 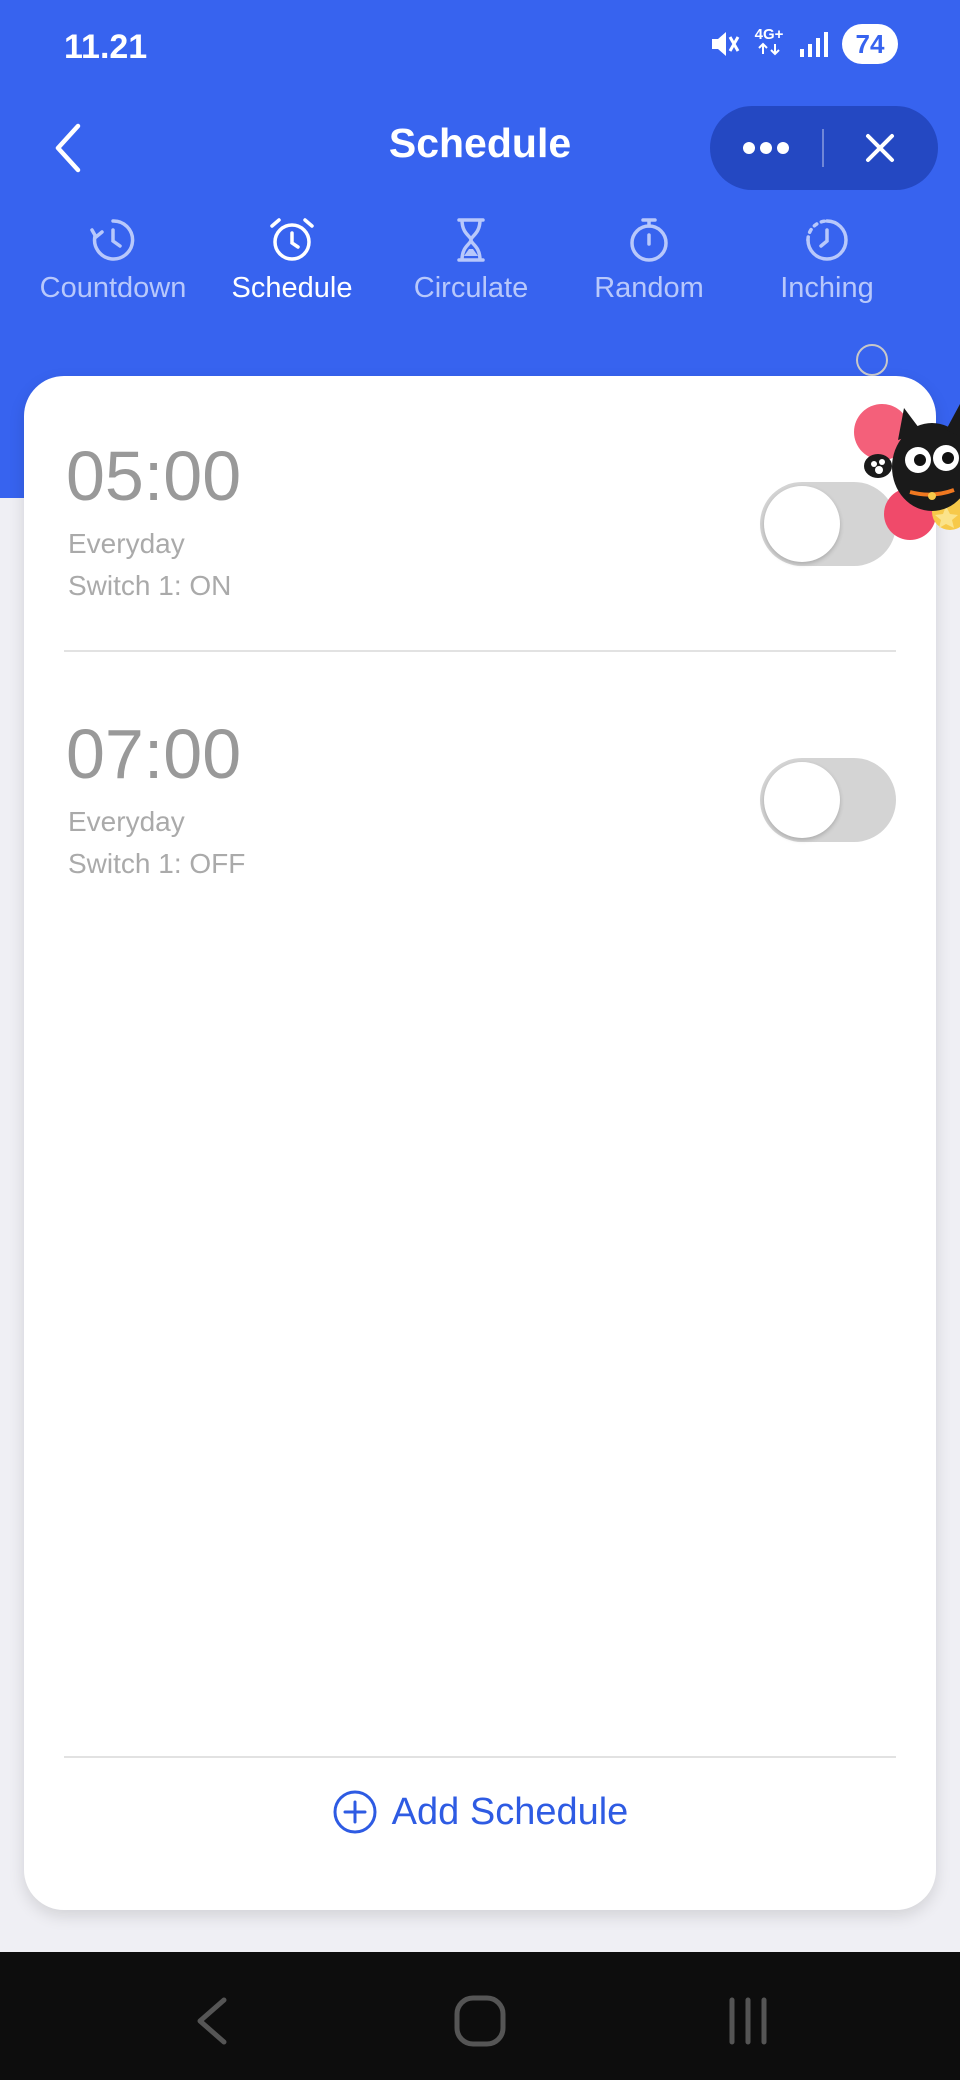 I want to click on menu-capsule, so click(x=824, y=148).